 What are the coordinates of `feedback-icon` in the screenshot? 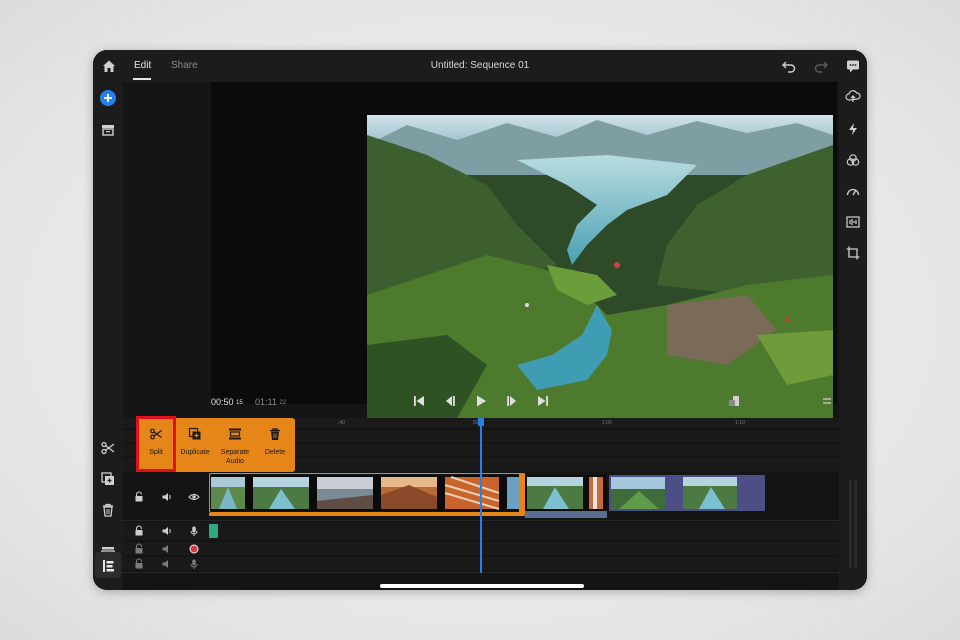 It's located at (853, 66).